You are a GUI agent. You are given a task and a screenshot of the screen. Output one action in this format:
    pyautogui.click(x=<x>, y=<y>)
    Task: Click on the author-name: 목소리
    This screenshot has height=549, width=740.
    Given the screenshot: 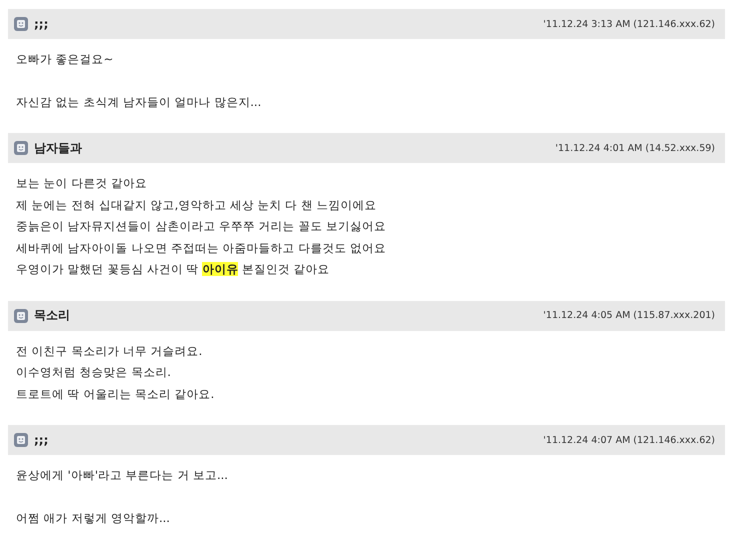 What is the action you would take?
    pyautogui.click(x=52, y=315)
    